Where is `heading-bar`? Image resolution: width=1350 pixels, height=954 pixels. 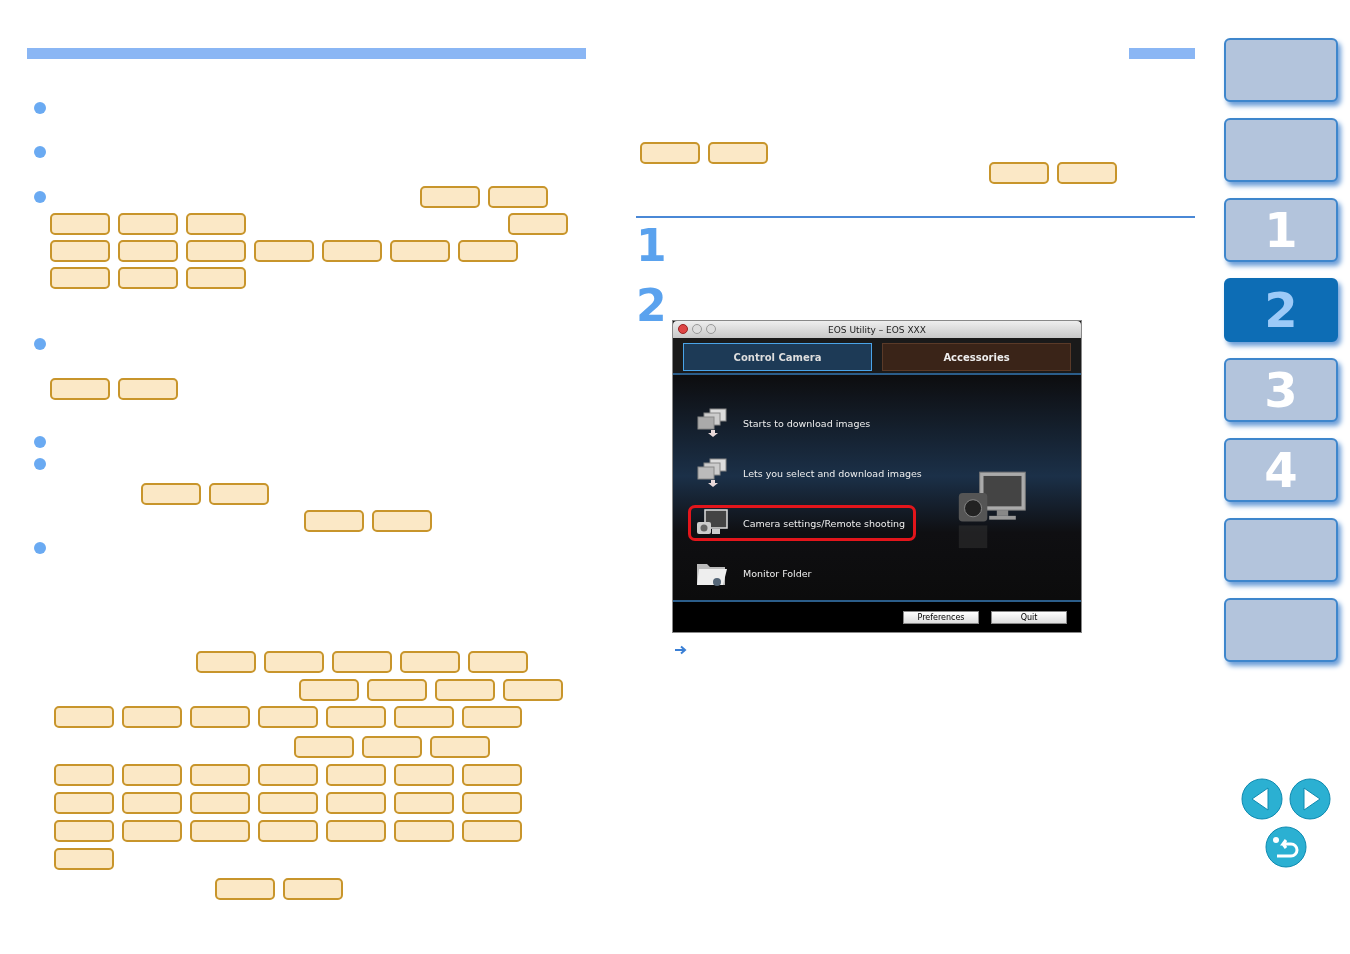 heading-bar is located at coordinates (1162, 53).